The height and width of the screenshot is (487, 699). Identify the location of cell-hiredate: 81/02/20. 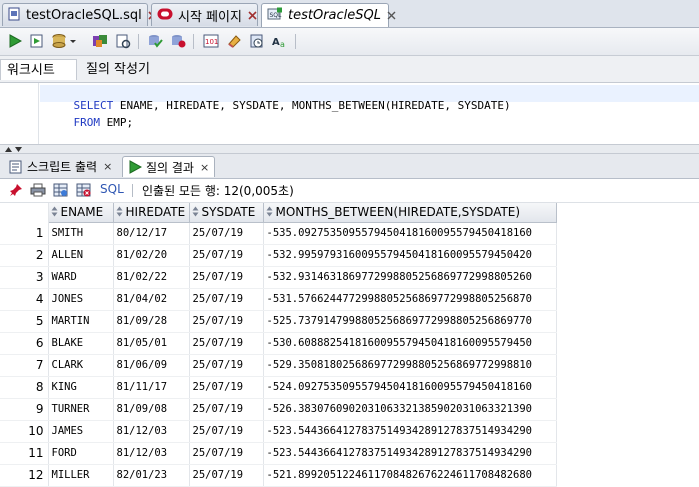
(151, 255).